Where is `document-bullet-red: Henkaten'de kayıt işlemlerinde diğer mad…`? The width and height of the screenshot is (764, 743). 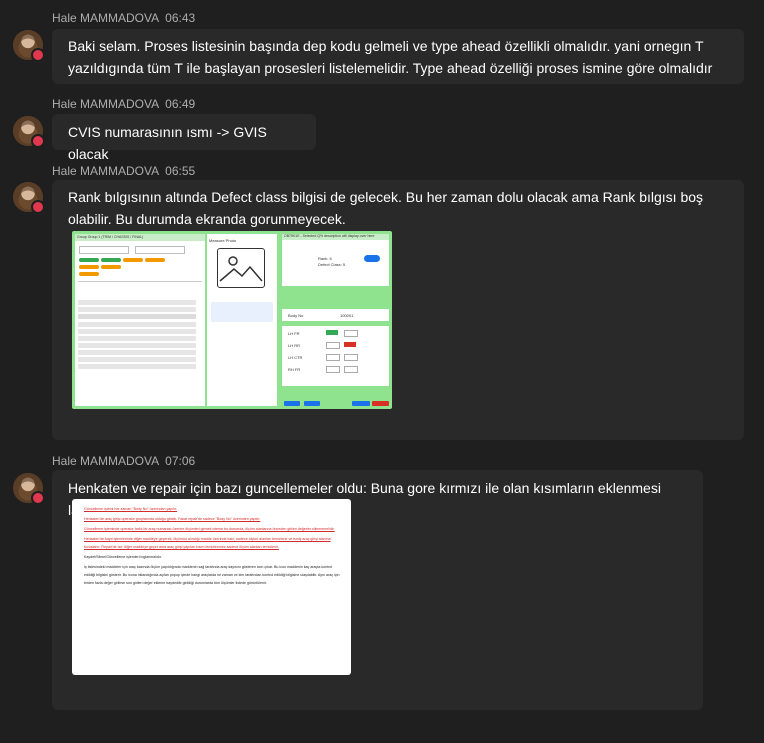
document-bullet-red: Henkaten'de kayıt işlemlerinde diğer mad… is located at coordinates (207, 543).